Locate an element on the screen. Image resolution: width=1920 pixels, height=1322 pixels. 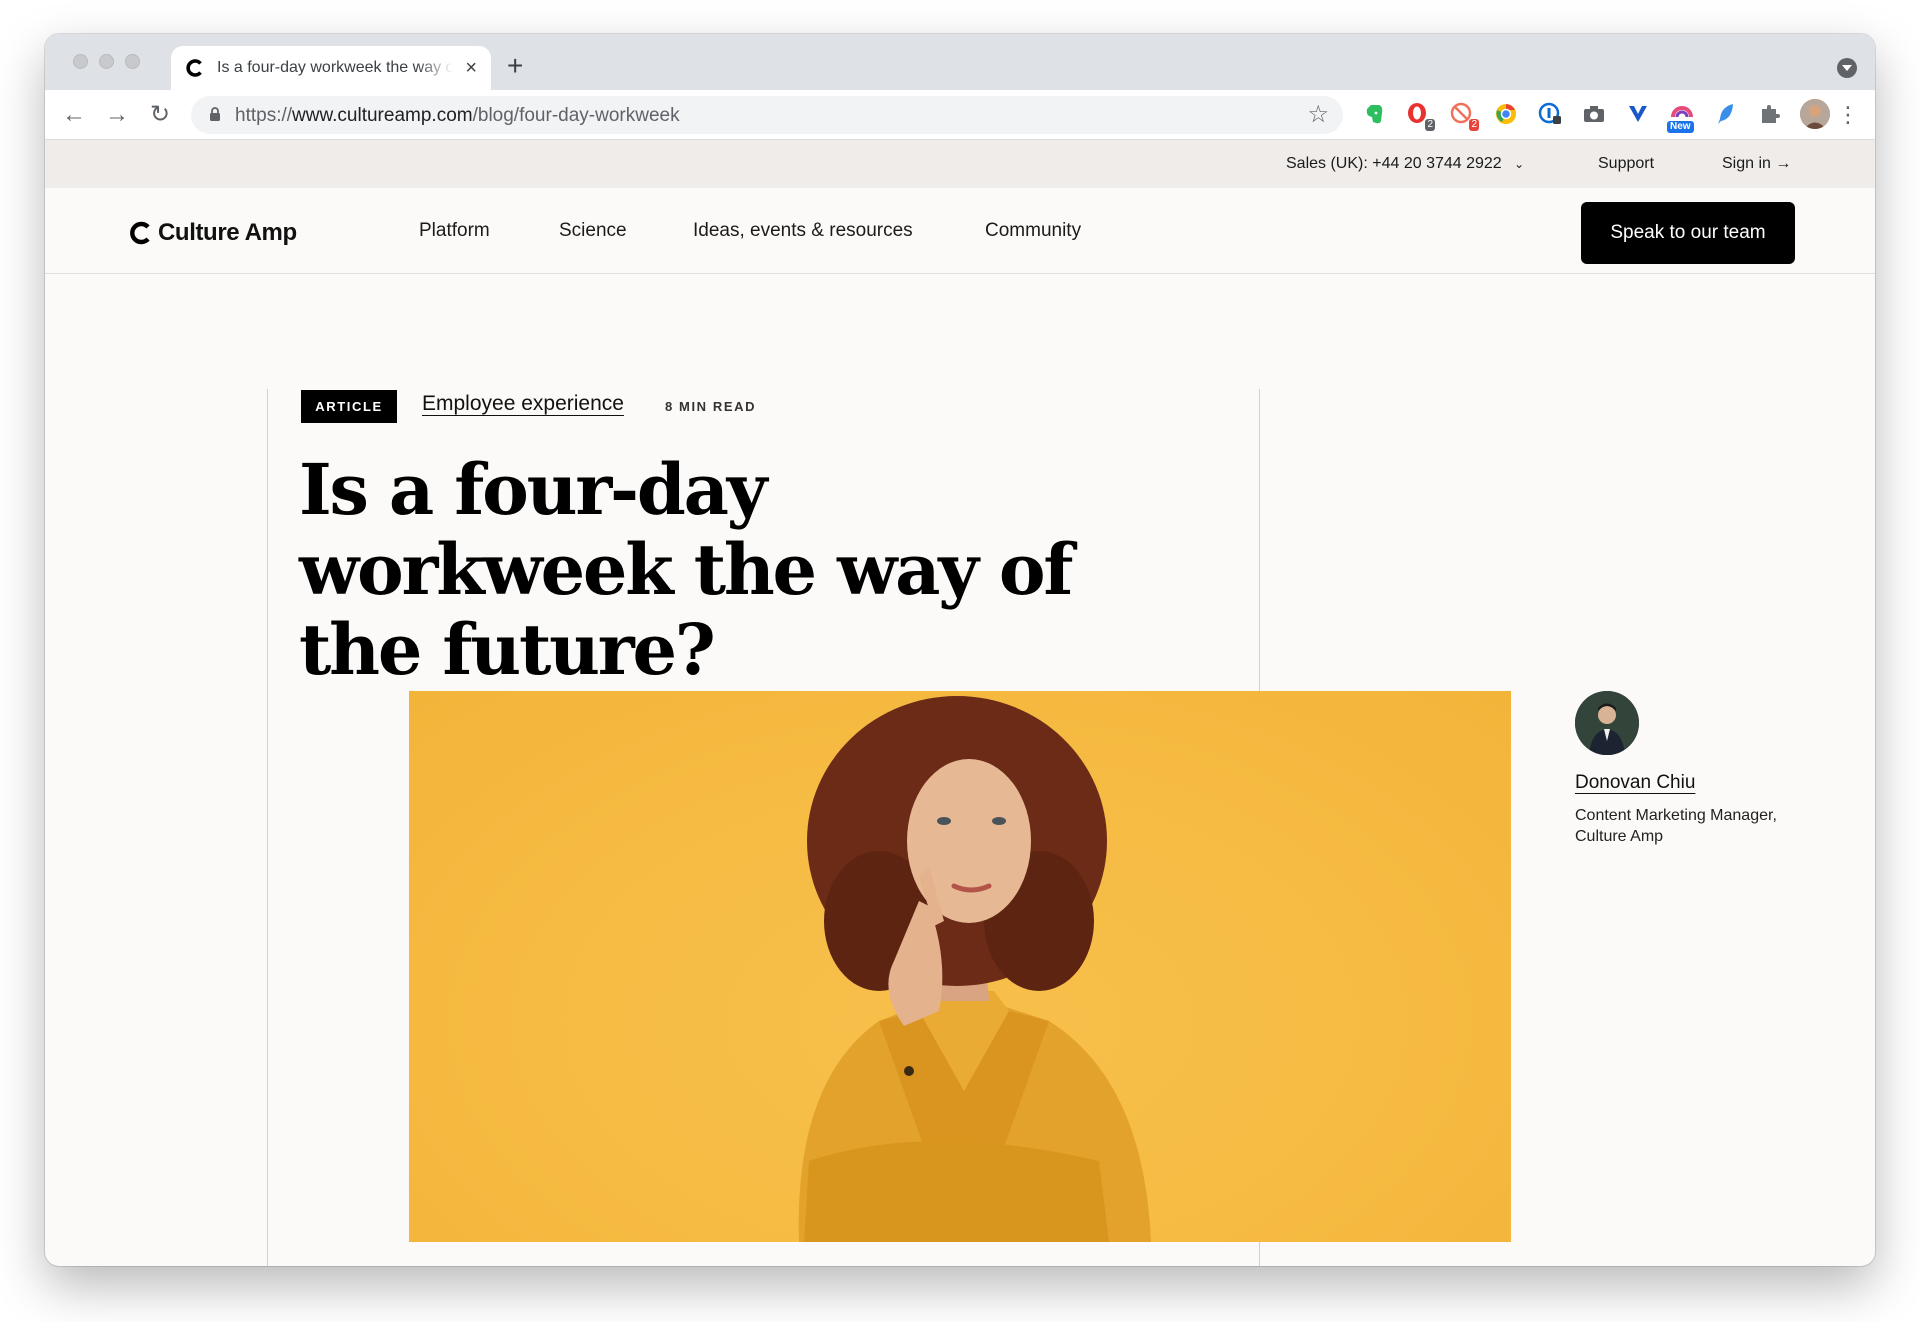
new-tab-button: + is located at coordinates (515, 66).